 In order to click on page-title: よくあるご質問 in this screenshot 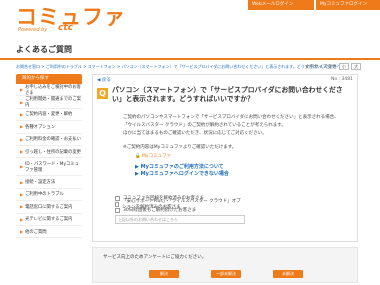, I will do `click(44, 49)`.